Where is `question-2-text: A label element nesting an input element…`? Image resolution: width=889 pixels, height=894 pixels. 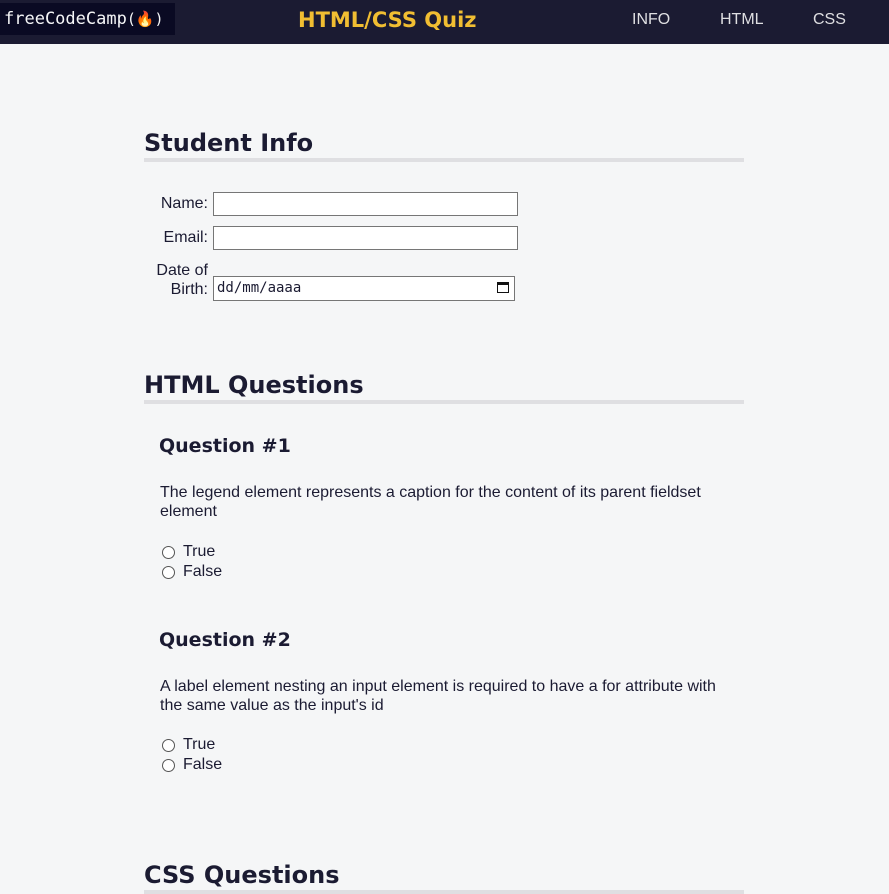 question-2-text: A label element nesting an input element… is located at coordinates (438, 696).